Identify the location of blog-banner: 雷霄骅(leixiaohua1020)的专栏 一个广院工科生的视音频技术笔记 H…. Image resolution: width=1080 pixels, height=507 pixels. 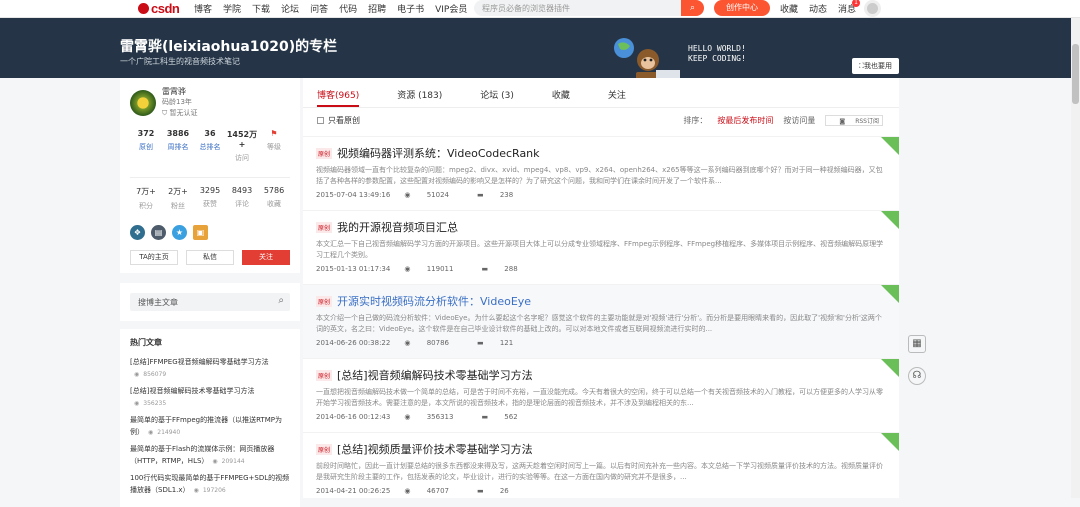
(540, 55).